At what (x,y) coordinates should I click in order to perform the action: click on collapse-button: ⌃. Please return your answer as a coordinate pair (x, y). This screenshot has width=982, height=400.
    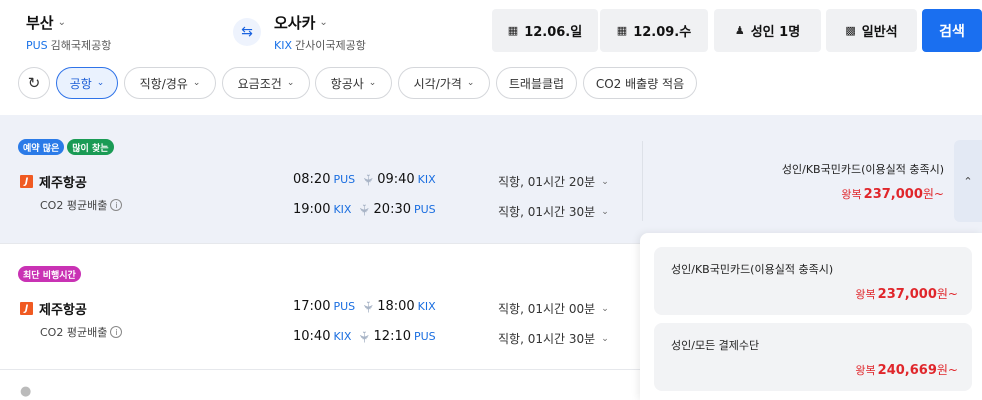
    Looking at the image, I should click on (968, 181).